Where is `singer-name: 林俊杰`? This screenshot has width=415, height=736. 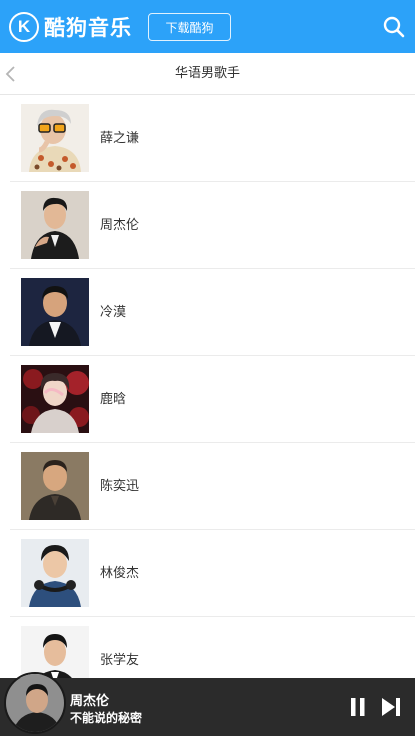 singer-name: 林俊杰 is located at coordinates (120, 573).